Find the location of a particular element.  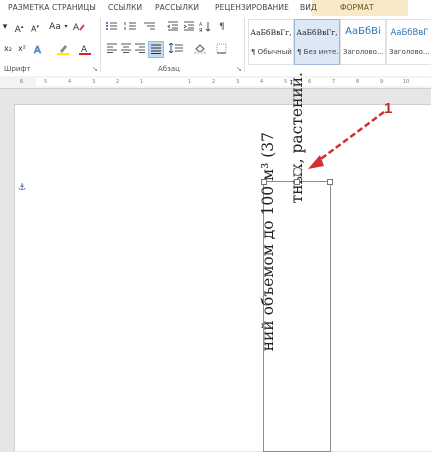

text-effects-icon: A is located at coordinates (39, 50).